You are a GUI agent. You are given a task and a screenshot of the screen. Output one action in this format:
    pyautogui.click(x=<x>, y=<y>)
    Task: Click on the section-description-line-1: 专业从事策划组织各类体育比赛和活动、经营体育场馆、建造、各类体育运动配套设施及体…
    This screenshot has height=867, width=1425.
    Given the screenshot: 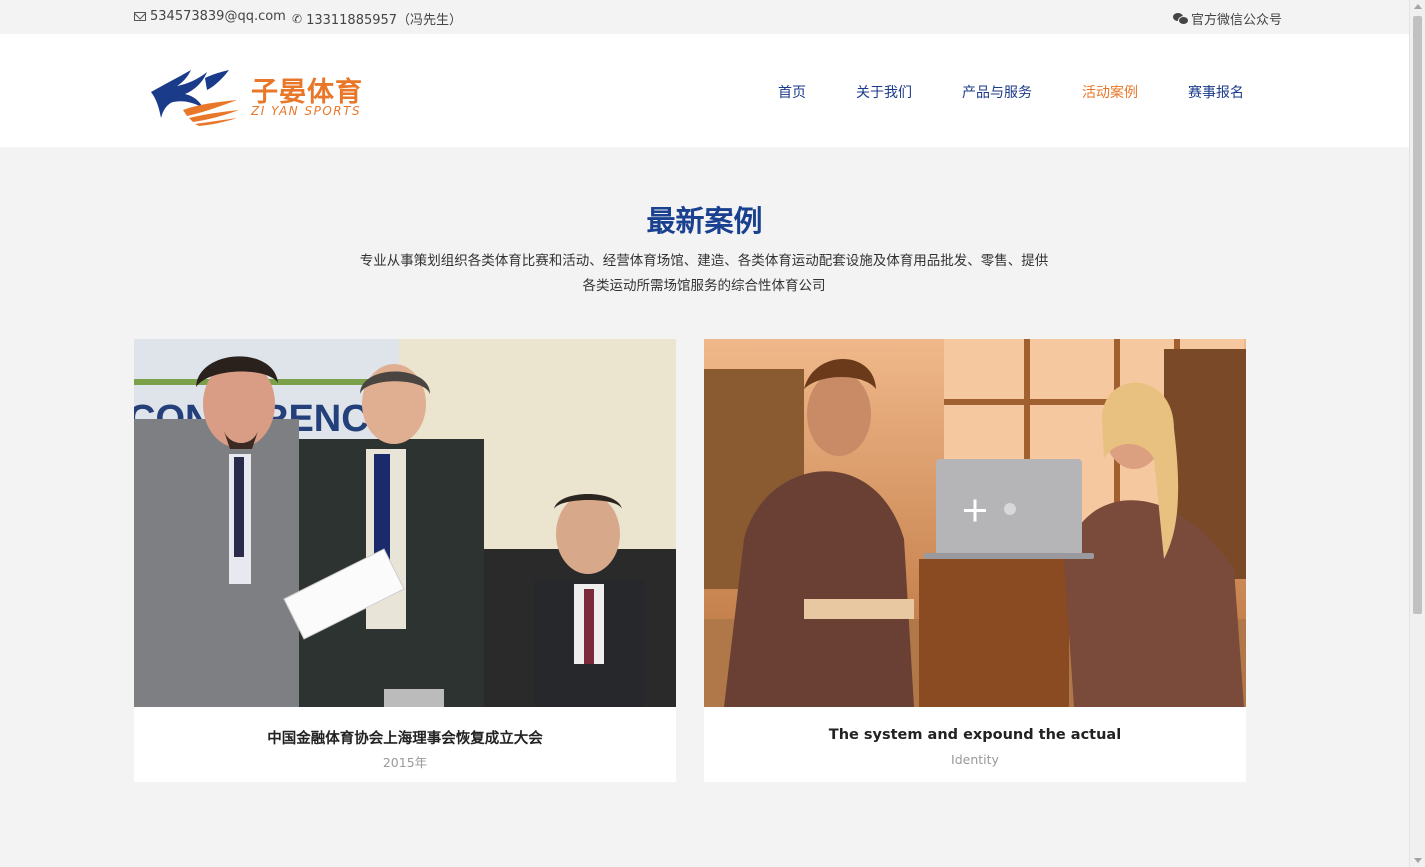 What is the action you would take?
    pyautogui.click(x=704, y=261)
    